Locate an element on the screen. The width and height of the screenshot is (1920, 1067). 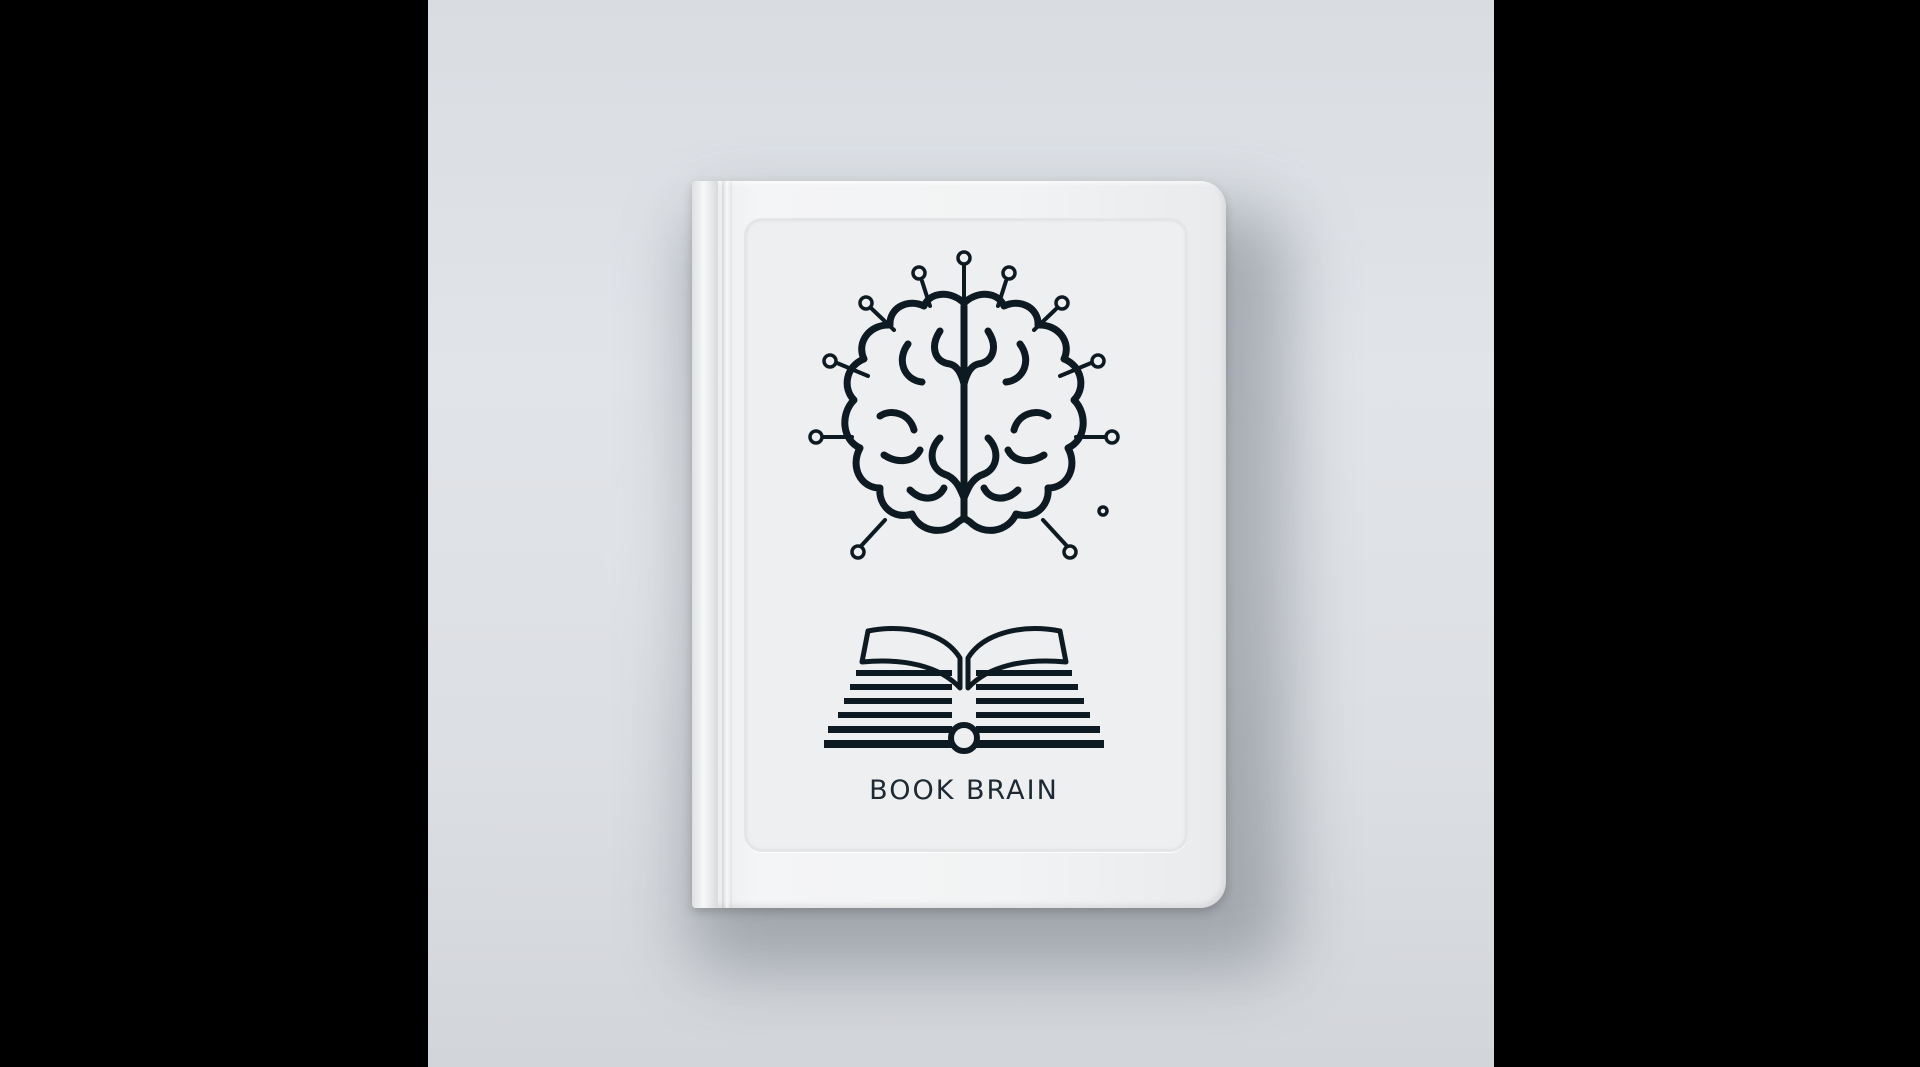
book-title: BOOK BRAIN is located at coordinates (964, 790).